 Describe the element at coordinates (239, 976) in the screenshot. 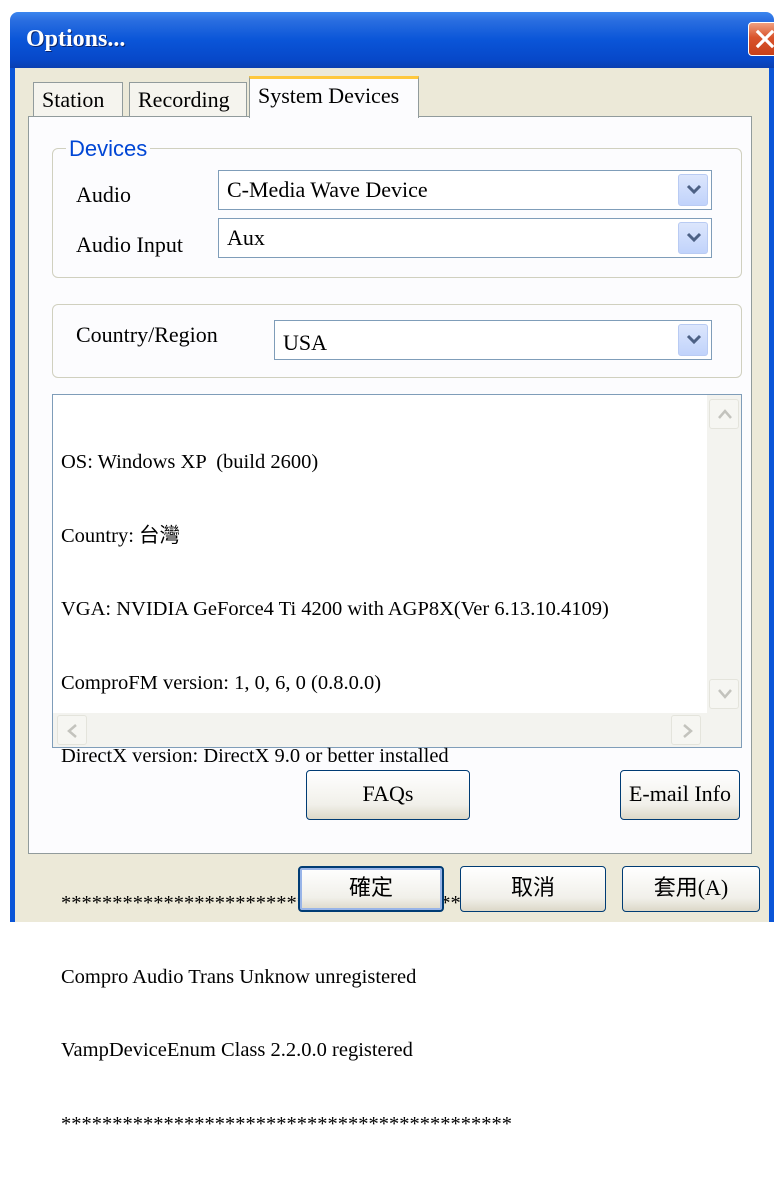

I see `info-line: Compro Audio Trans Unknow unregistered` at that location.